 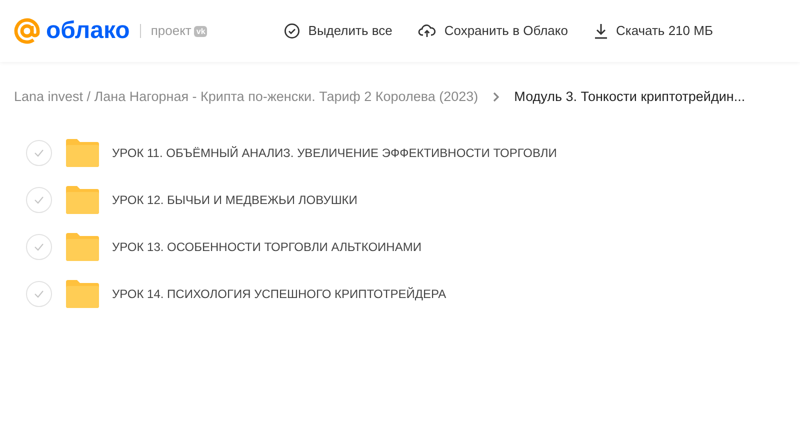 What do you see at coordinates (235, 199) in the screenshot?
I see `folder-name: УРОК 12. БЫЧЬИ И МЕДВЕЖЬИ ЛОВУШКИ` at bounding box center [235, 199].